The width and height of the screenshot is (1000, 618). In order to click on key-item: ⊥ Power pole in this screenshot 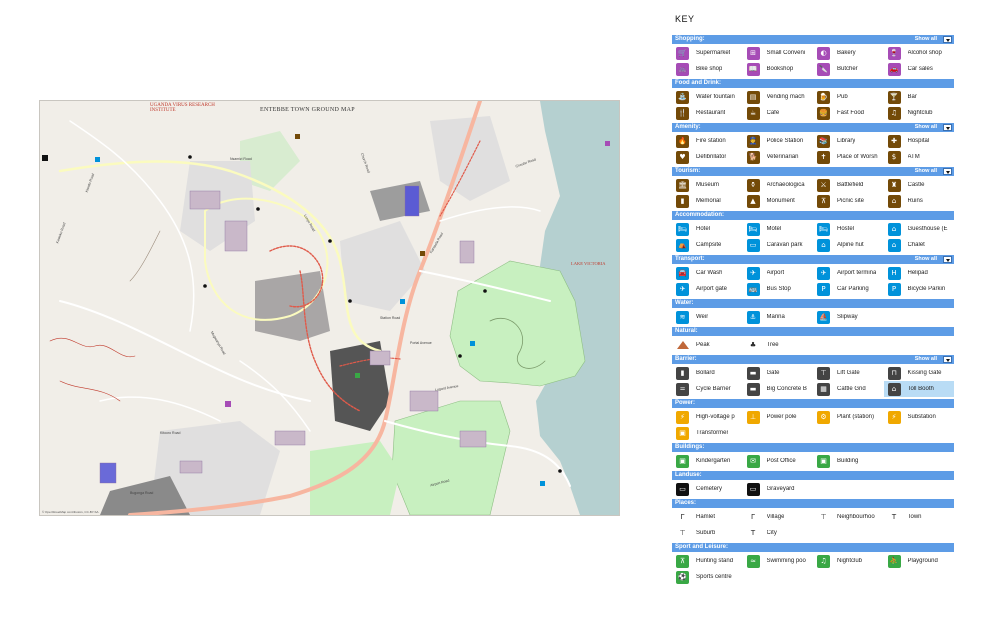, I will do `click(778, 417)`.